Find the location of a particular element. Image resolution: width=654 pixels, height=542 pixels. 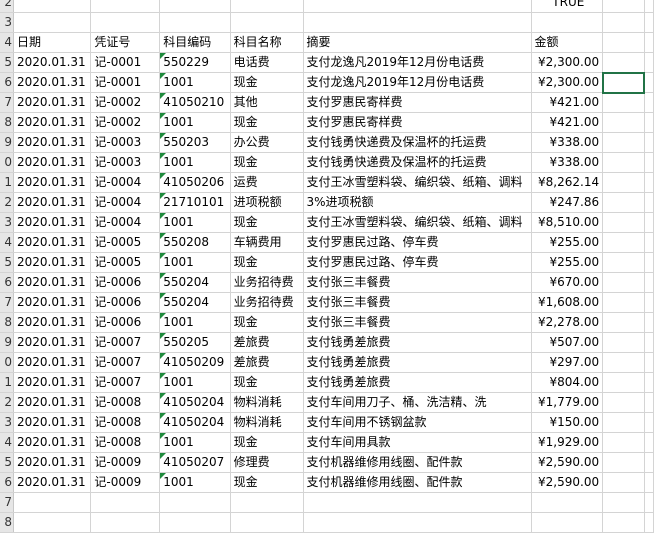

cell-voucher: 记-0004 is located at coordinates (125, 182).